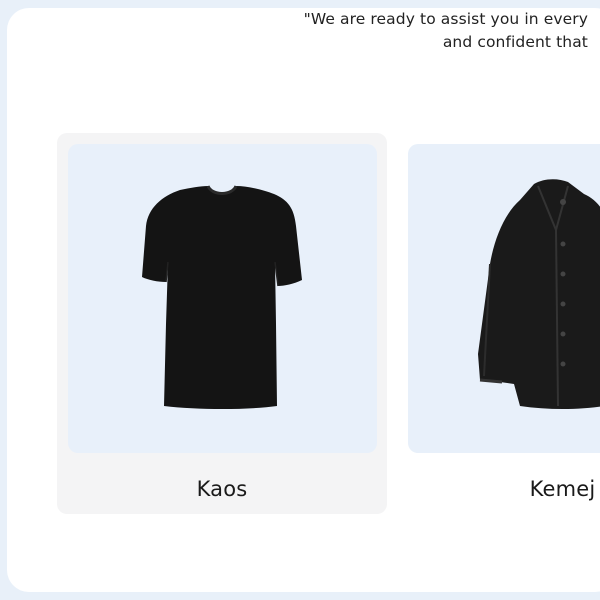  I want to click on product-label-kaos: Kaos, so click(222, 489).